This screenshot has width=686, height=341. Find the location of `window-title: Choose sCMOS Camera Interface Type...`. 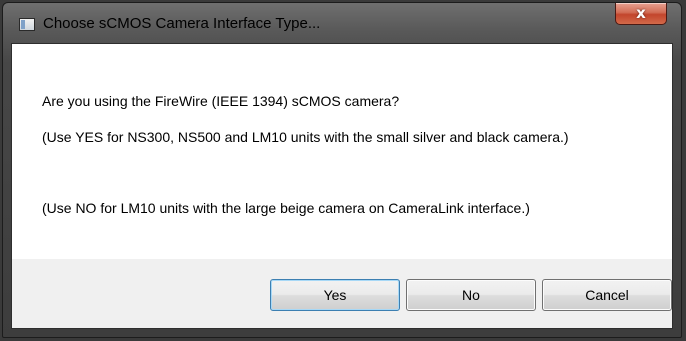

window-title: Choose sCMOS Camera Interface Type... is located at coordinates (182, 23).